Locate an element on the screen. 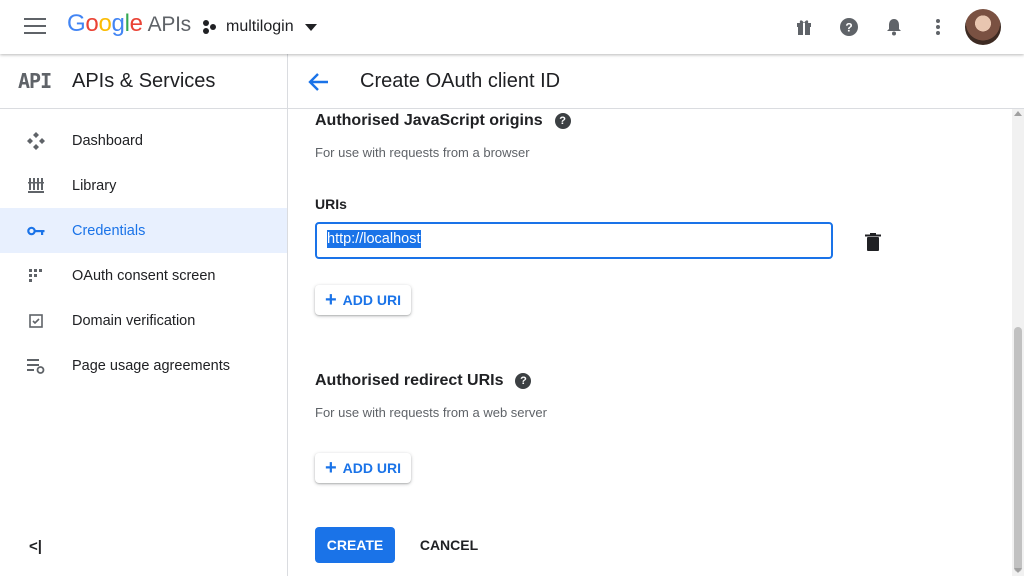 The width and height of the screenshot is (1024, 576). key-icon is located at coordinates (36, 231).